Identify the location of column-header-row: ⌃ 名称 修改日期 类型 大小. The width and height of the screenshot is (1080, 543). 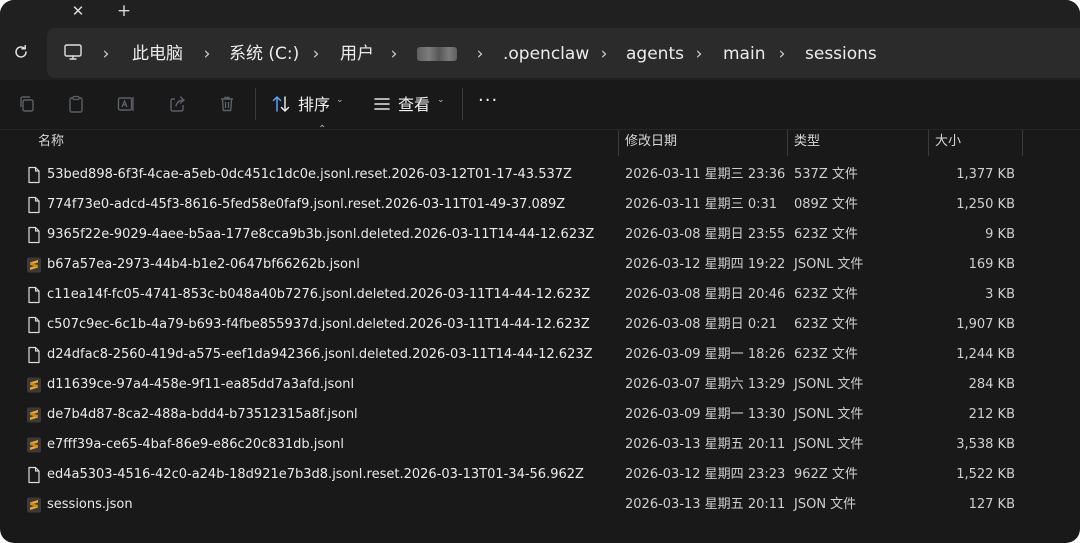
(540, 140).